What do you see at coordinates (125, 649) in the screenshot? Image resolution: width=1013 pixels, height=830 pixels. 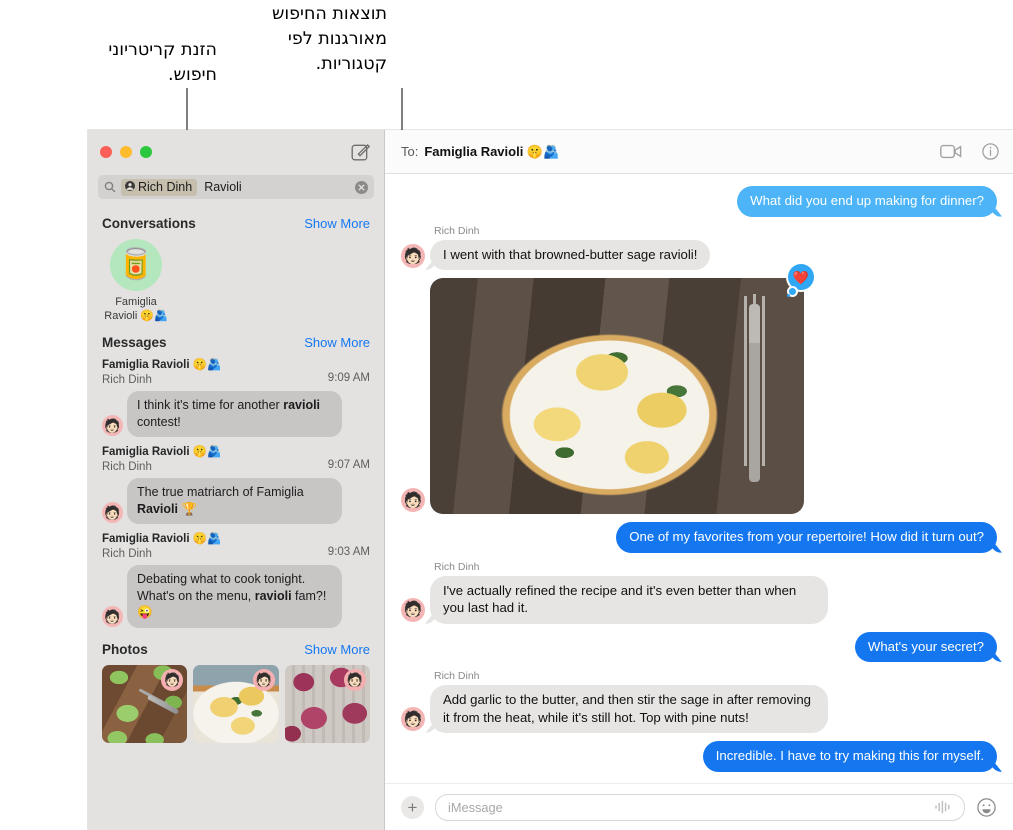 I see `section-title: Photos` at bounding box center [125, 649].